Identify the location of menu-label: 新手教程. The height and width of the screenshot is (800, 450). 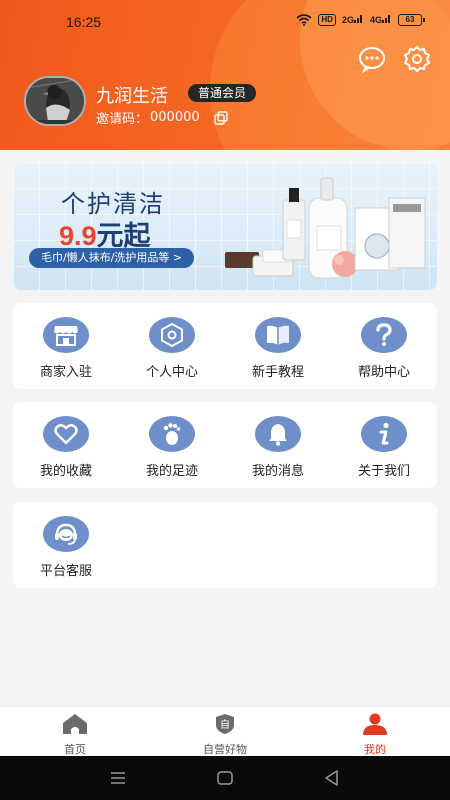
(277, 371).